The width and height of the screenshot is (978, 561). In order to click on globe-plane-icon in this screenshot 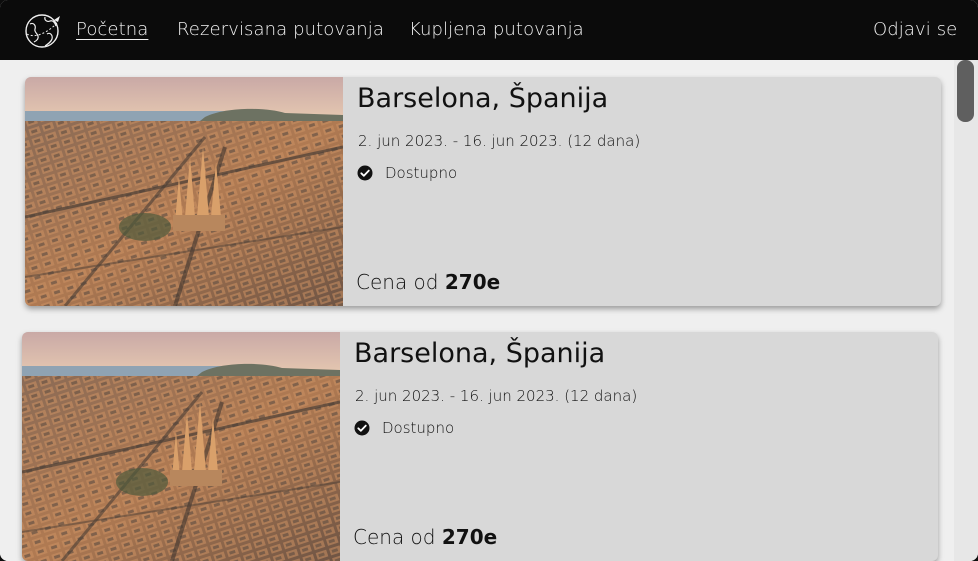, I will do `click(42, 31)`.